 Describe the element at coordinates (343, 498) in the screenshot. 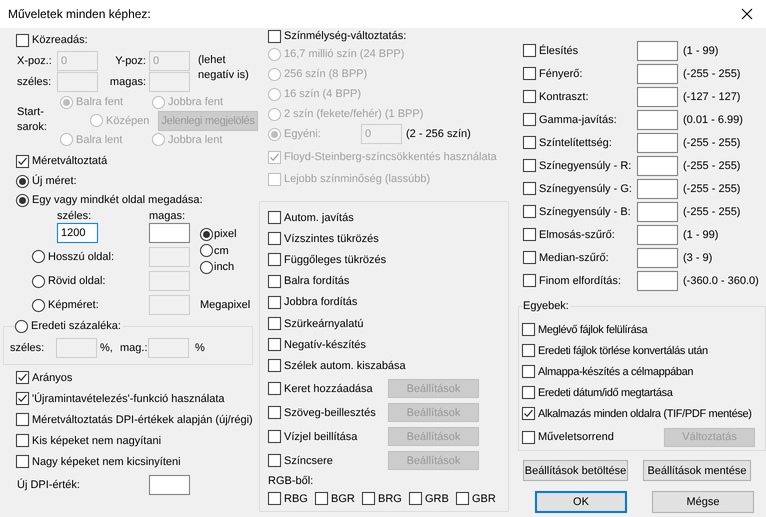

I see `option-label: BGR` at that location.